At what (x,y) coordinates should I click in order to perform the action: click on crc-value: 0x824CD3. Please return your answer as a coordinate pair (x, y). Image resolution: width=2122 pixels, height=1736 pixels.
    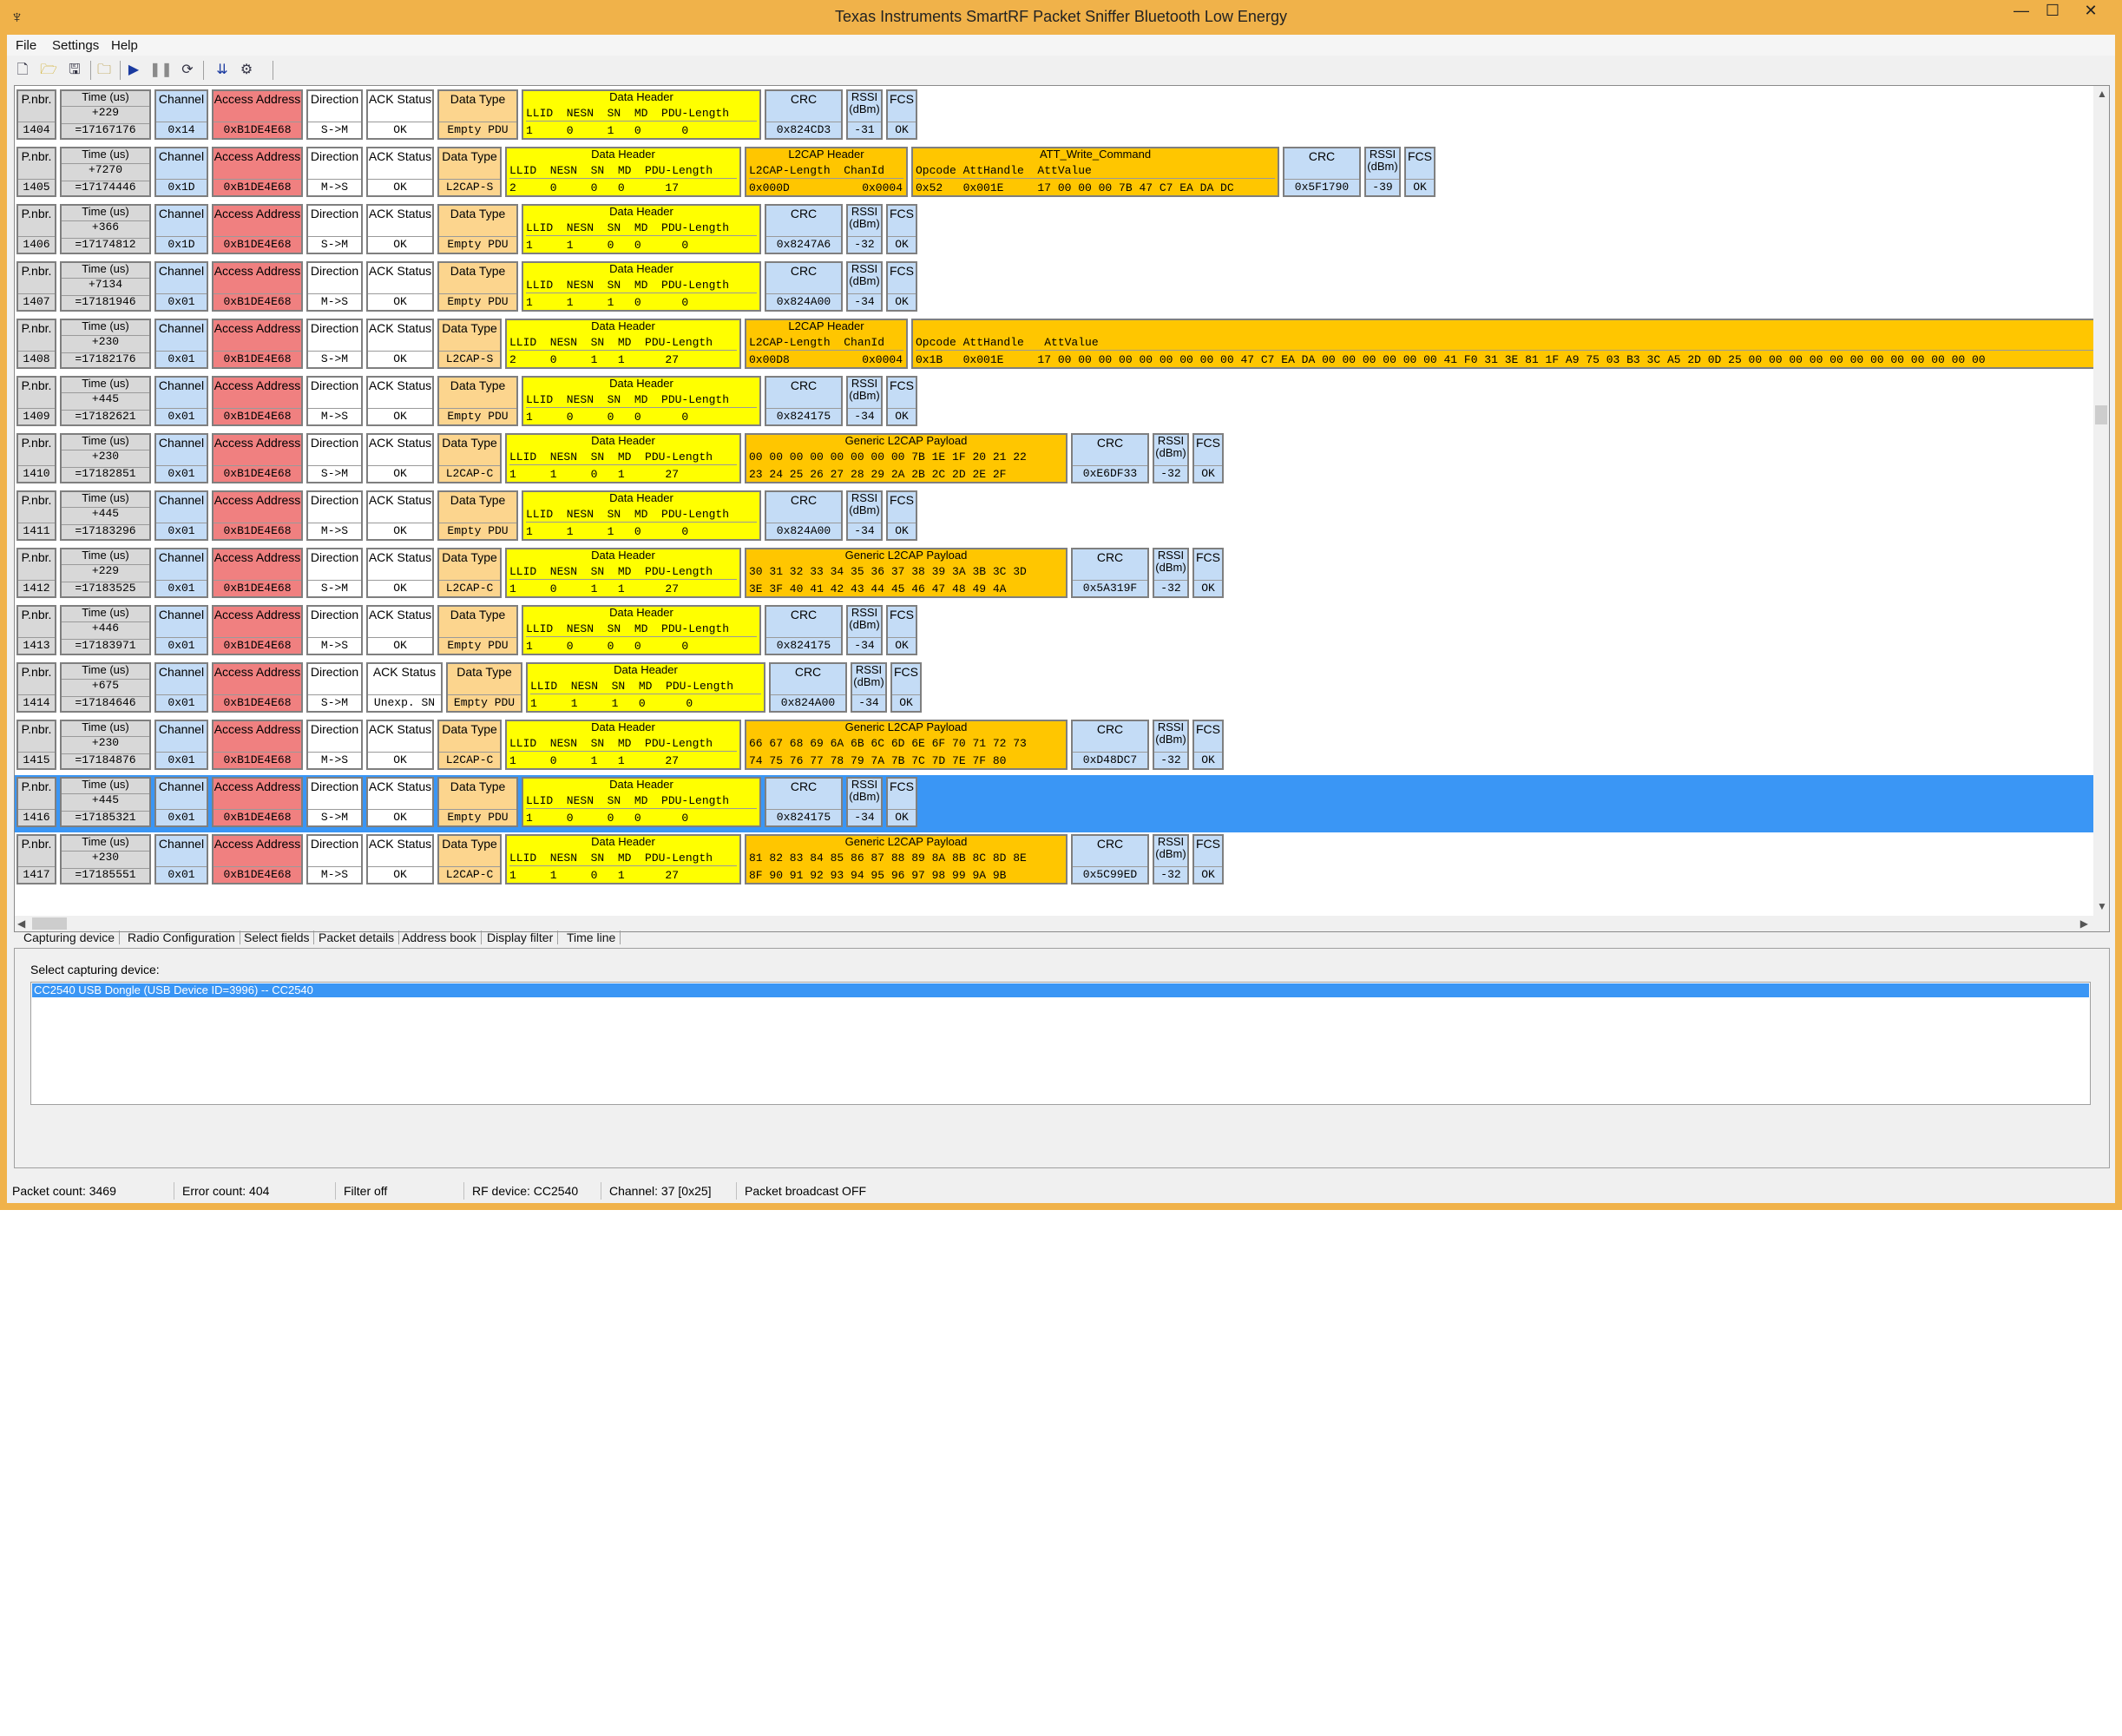
    Looking at the image, I should click on (803, 130).